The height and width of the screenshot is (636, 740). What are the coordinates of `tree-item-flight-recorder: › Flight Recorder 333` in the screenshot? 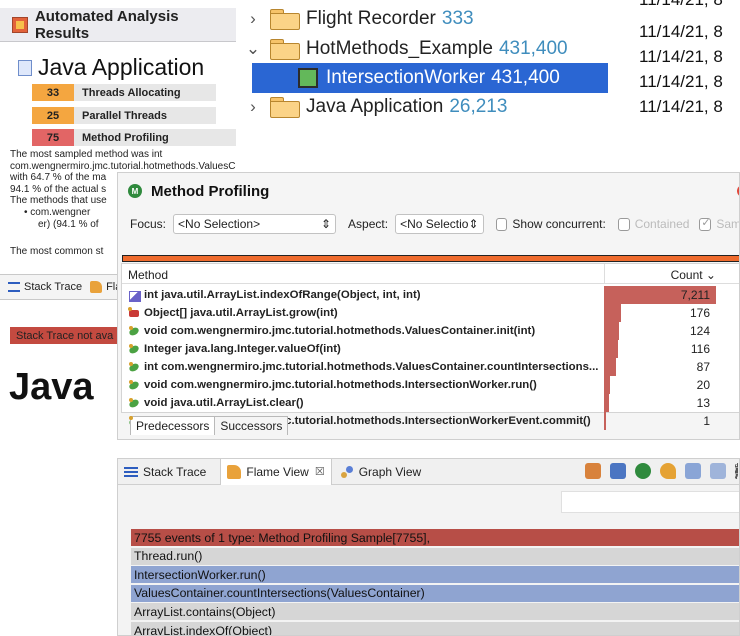 It's located at (422, 19).